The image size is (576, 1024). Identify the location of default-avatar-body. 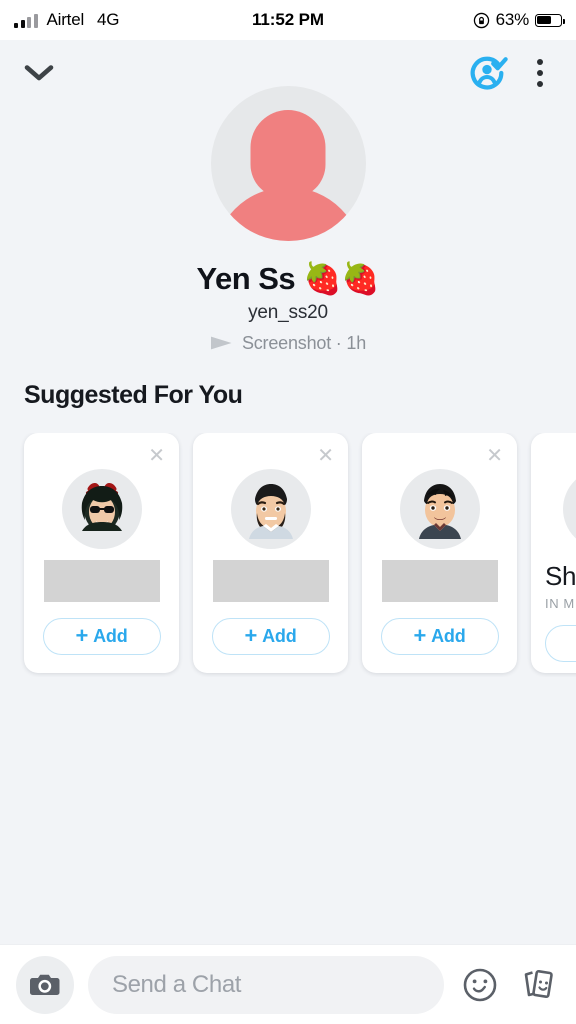
(288, 214).